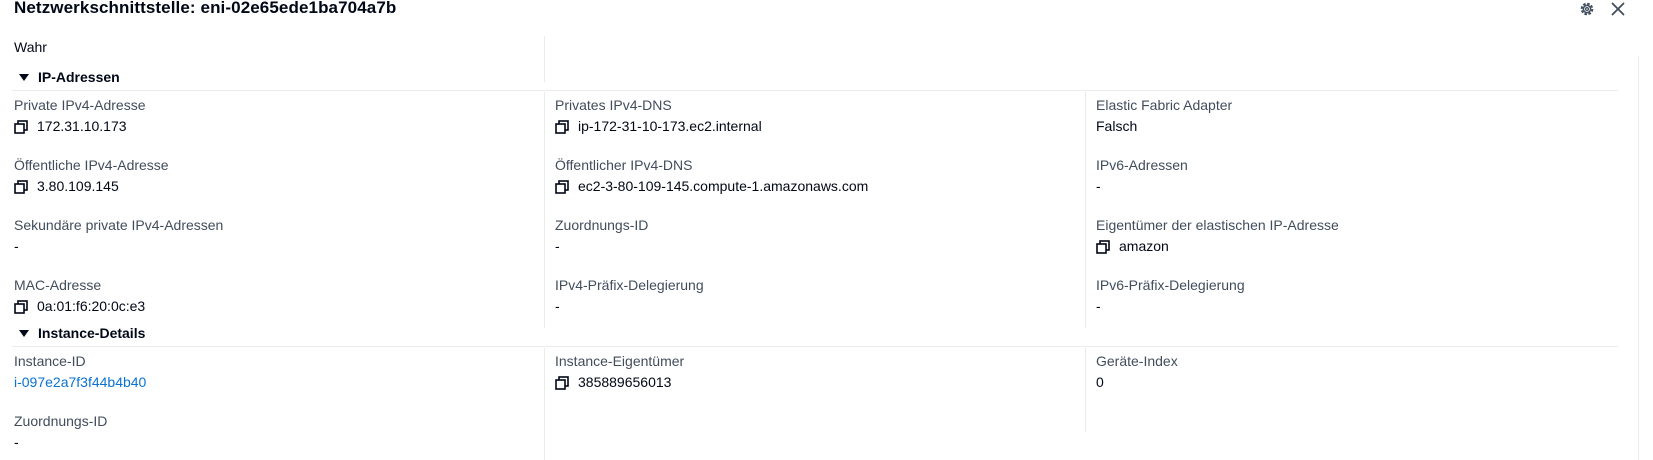  I want to click on field-label: IPv4-Präfix-Delegierung, so click(629, 285).